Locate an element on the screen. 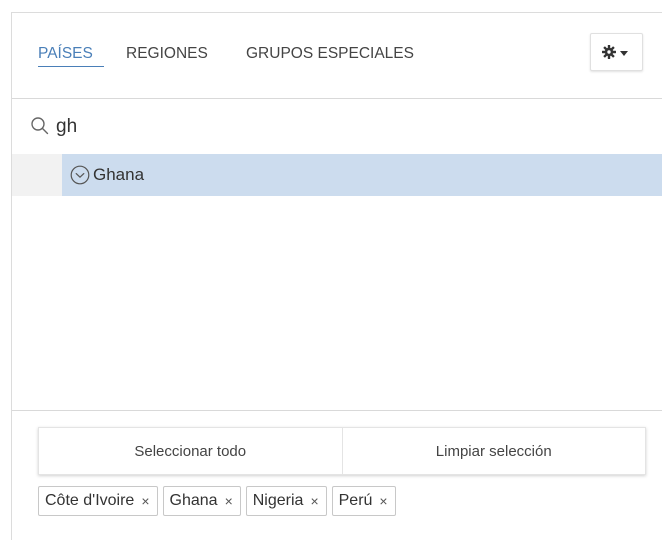 The height and width of the screenshot is (540, 662). chip-label: Nigeria is located at coordinates (278, 500).